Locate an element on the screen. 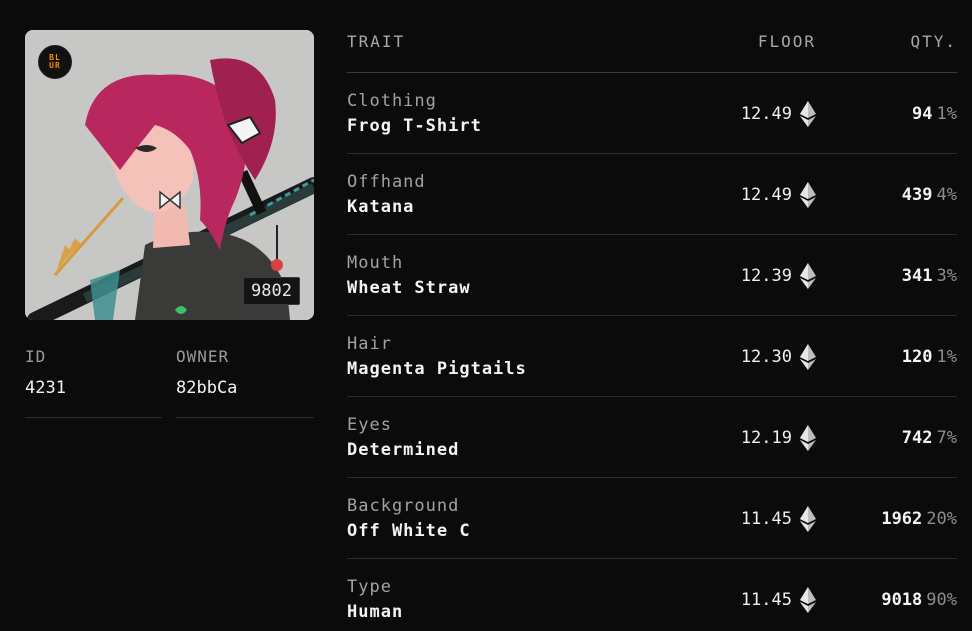  qty-percent: 3% is located at coordinates (946, 276).